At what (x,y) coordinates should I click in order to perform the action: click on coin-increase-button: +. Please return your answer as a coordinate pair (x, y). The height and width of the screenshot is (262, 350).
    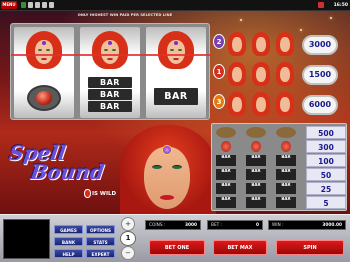
    Looking at the image, I should click on (128, 224).